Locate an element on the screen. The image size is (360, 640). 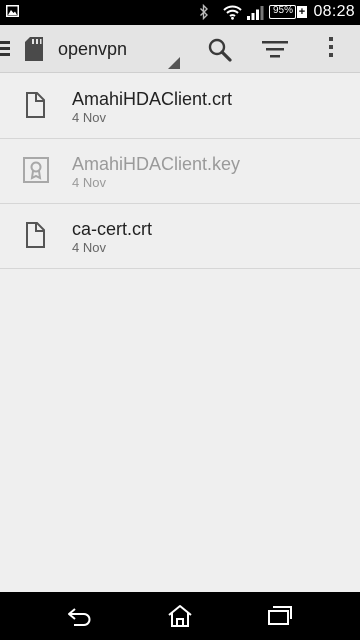
drawer-icon is located at coordinates (6, 49).